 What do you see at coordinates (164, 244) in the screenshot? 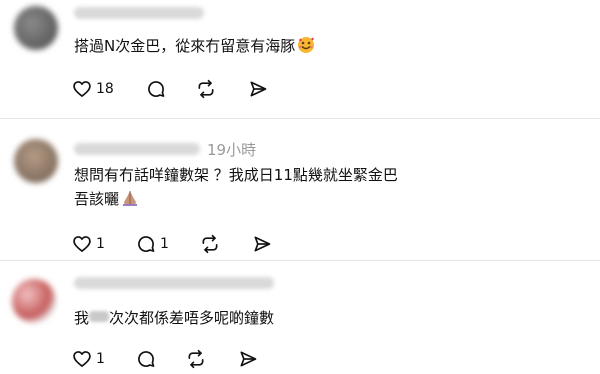
I see `reply-count: 1` at bounding box center [164, 244].